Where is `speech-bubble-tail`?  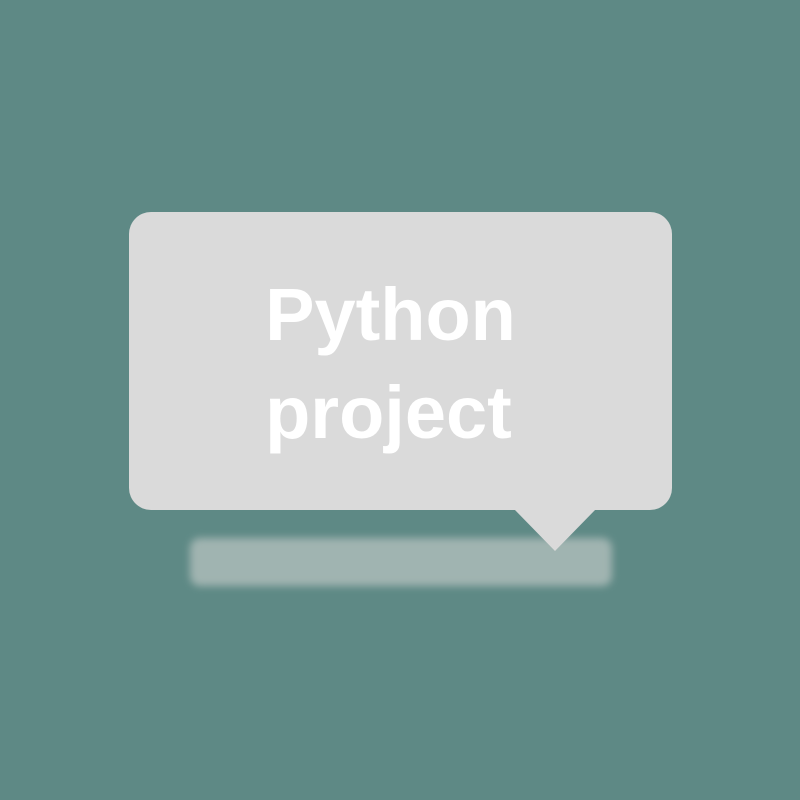 speech-bubble-tail is located at coordinates (555, 530).